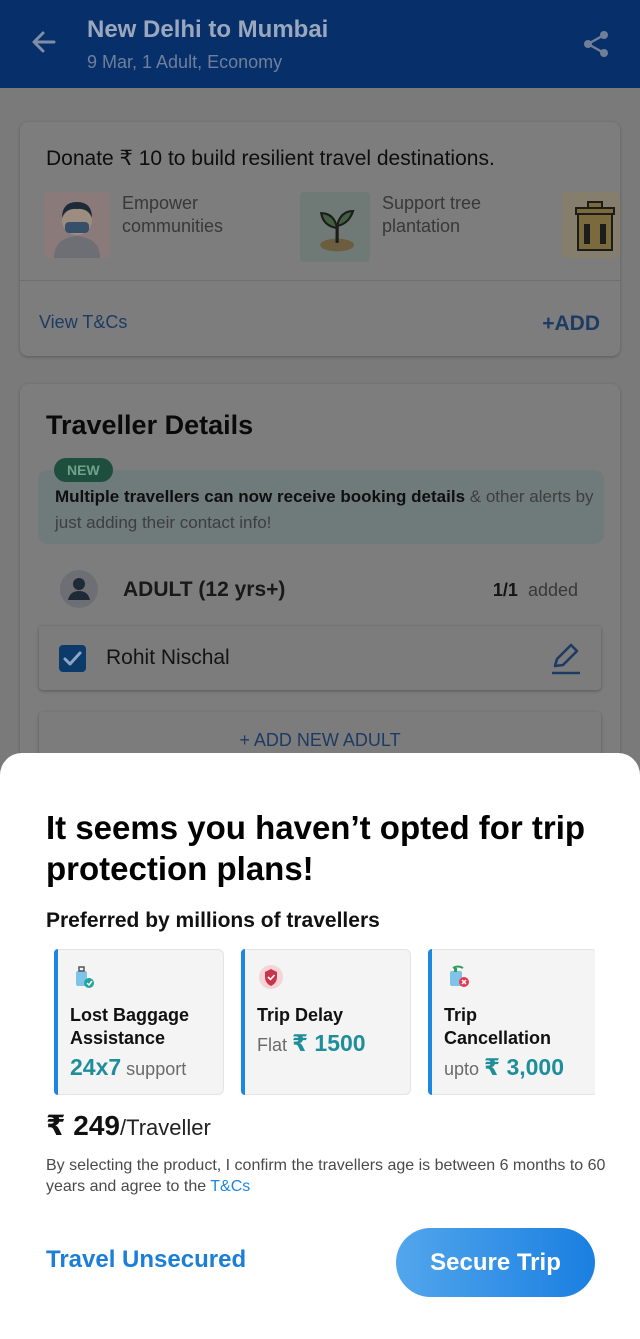  I want to click on donate-item-communities: Empower communities, so click(148, 228).